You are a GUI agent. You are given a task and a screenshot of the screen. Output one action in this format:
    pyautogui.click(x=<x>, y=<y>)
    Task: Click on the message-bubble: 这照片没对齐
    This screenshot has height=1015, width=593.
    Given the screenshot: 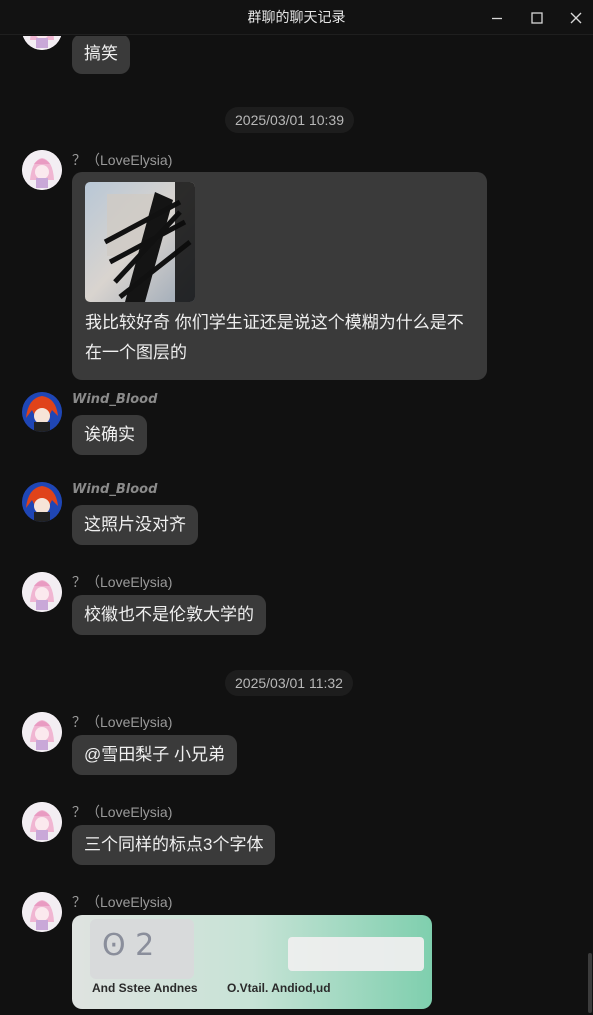 What is the action you would take?
    pyautogui.click(x=135, y=525)
    